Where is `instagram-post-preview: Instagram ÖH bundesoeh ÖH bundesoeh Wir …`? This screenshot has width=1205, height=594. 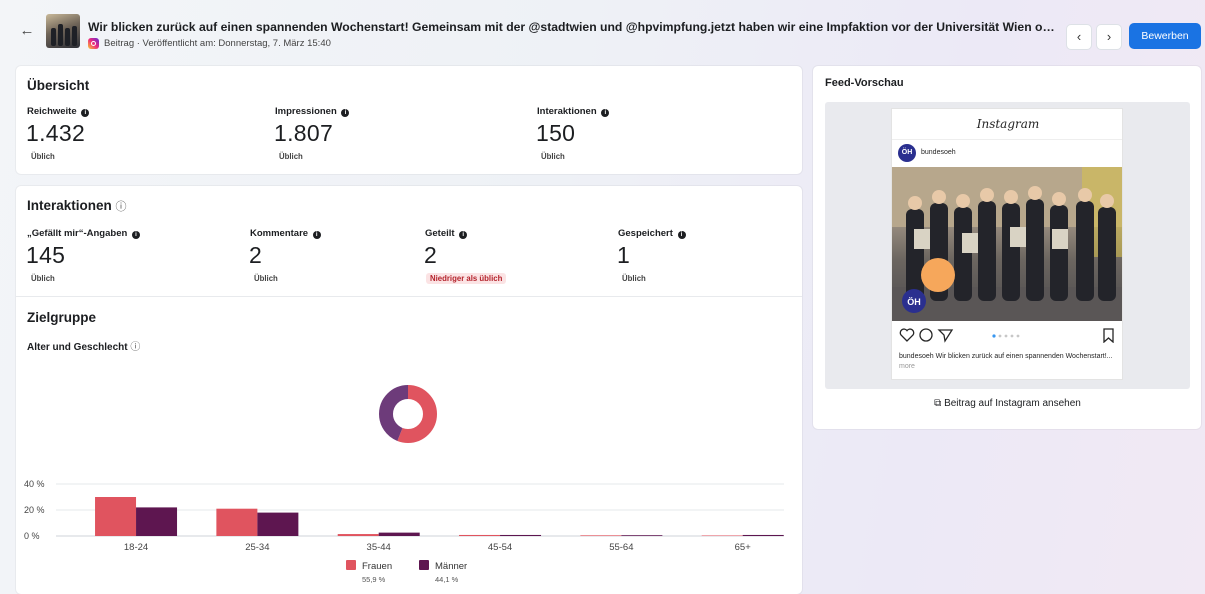 instagram-post-preview: Instagram ÖH bundesoeh ÖH bundesoeh Wir … is located at coordinates (1007, 244).